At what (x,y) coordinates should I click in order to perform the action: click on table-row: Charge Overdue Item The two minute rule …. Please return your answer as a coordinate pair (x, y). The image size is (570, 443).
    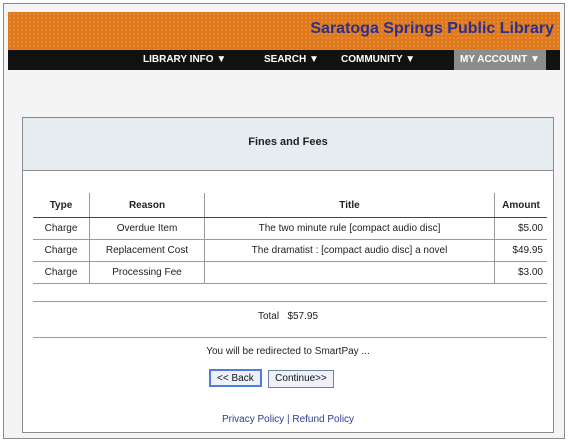
    Looking at the image, I should click on (290, 228).